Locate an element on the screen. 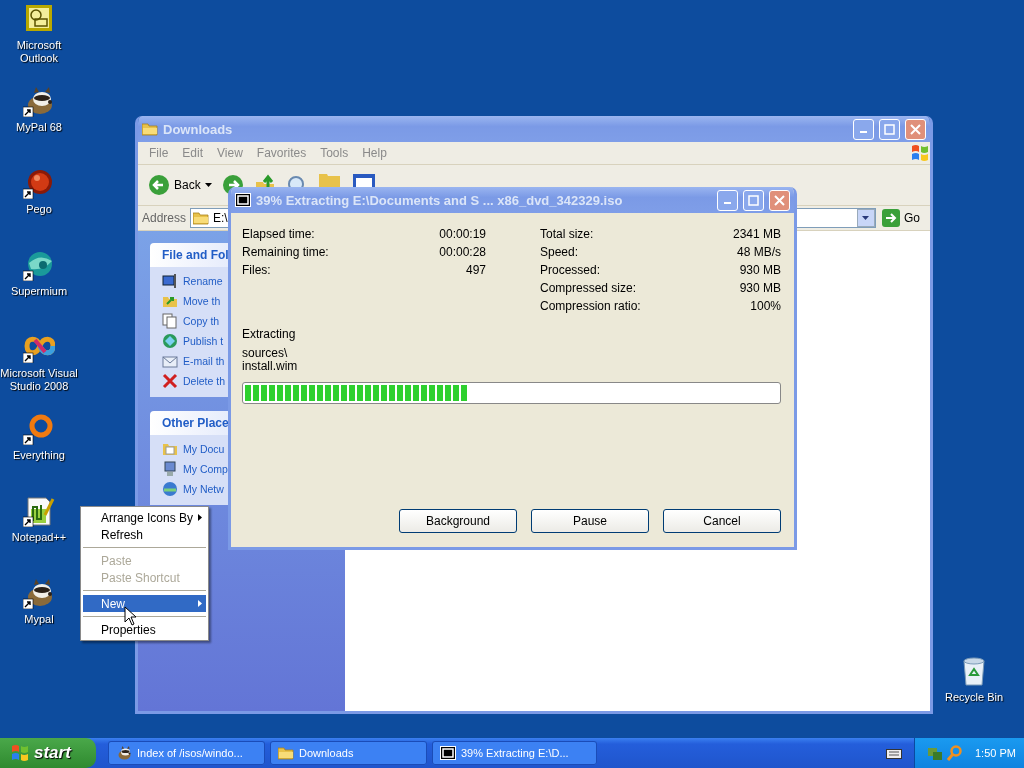 This screenshot has width=1024, height=768. stat-value: 497 is located at coordinates (475, 270).